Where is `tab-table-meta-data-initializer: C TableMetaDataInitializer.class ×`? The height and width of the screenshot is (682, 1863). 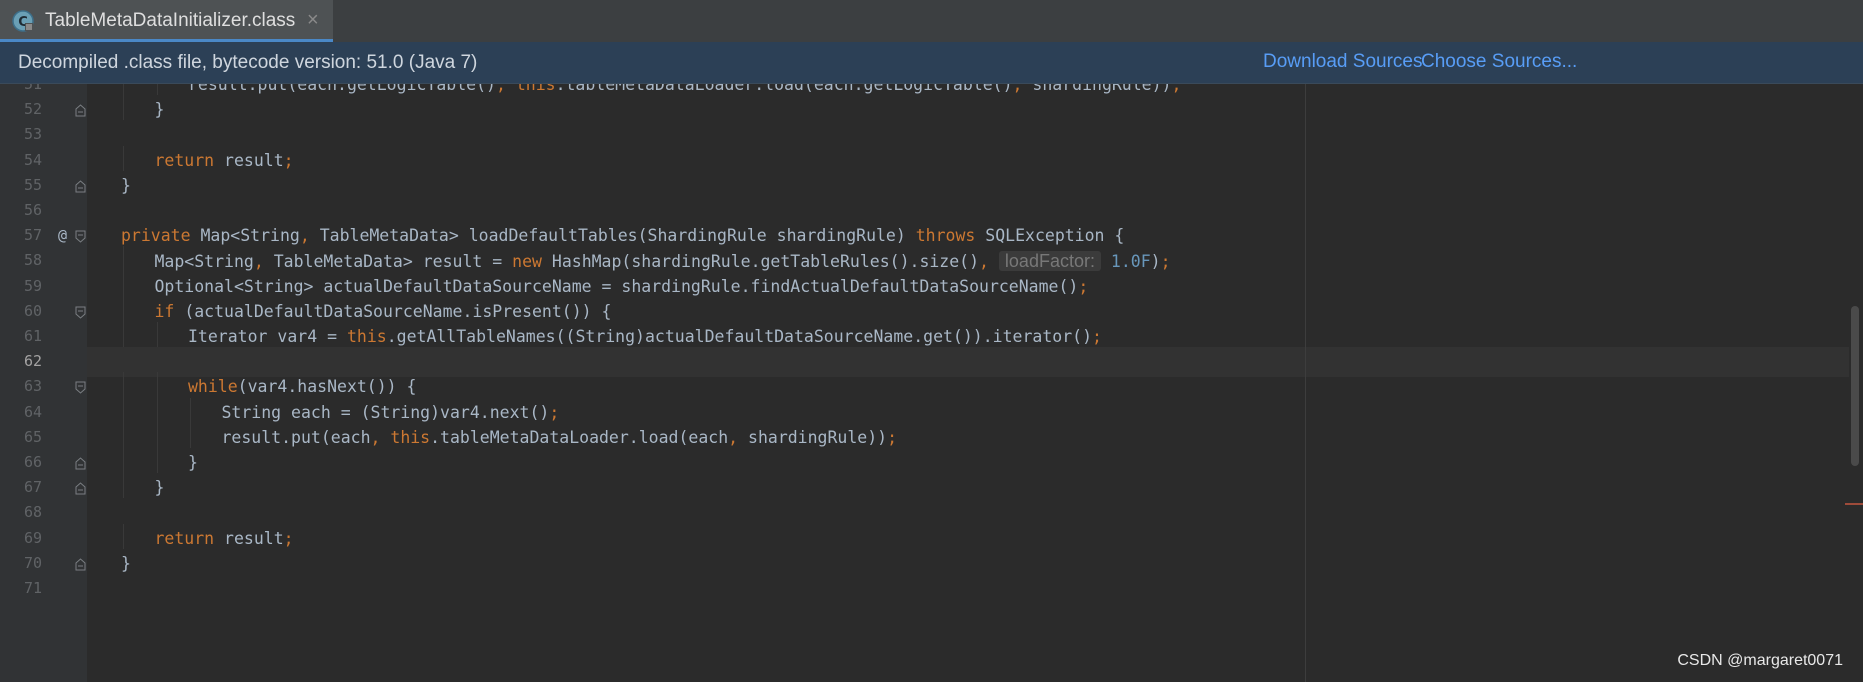 tab-table-meta-data-initializer: C TableMetaDataInitializer.class × is located at coordinates (166, 21).